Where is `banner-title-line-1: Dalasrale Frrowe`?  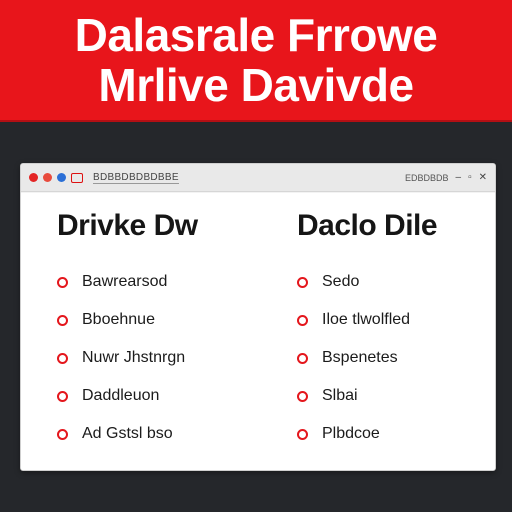 banner-title-line-1: Dalasrale Frrowe is located at coordinates (256, 35).